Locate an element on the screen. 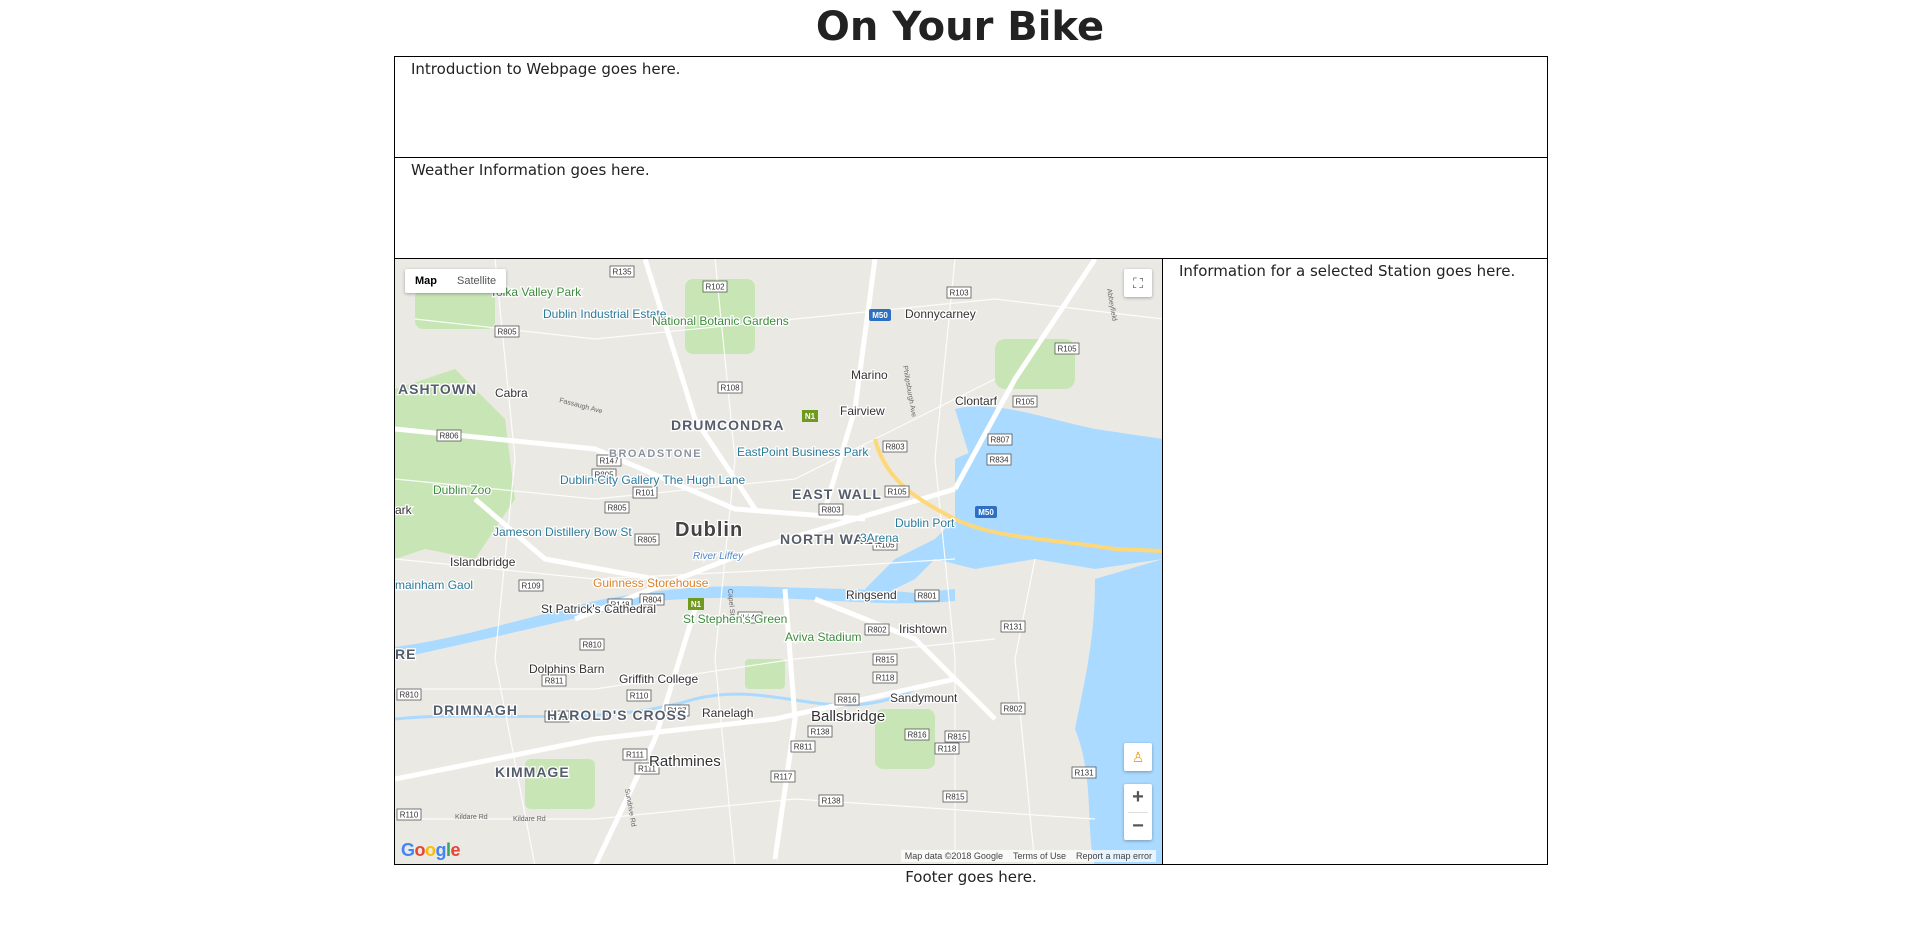 The image size is (1920, 948). google-logo-letter: e is located at coordinates (455, 850).